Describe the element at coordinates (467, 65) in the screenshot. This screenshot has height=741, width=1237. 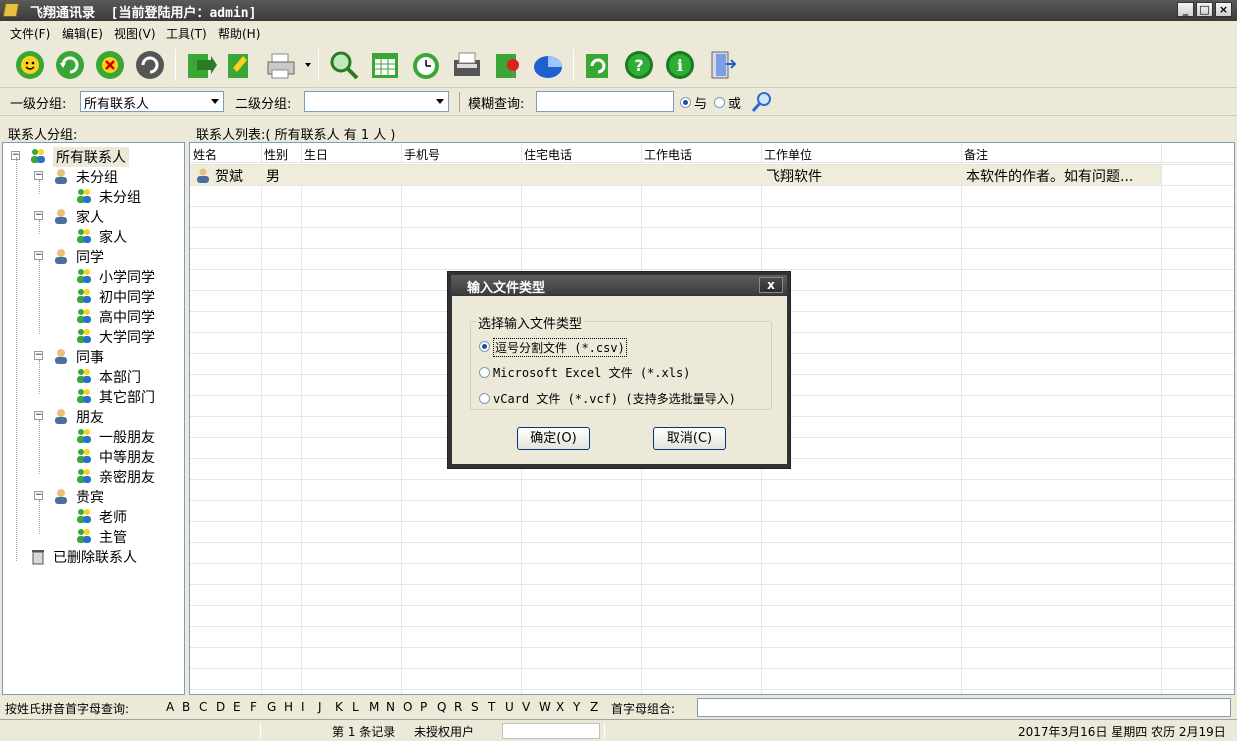
I see `fax-icon` at that location.